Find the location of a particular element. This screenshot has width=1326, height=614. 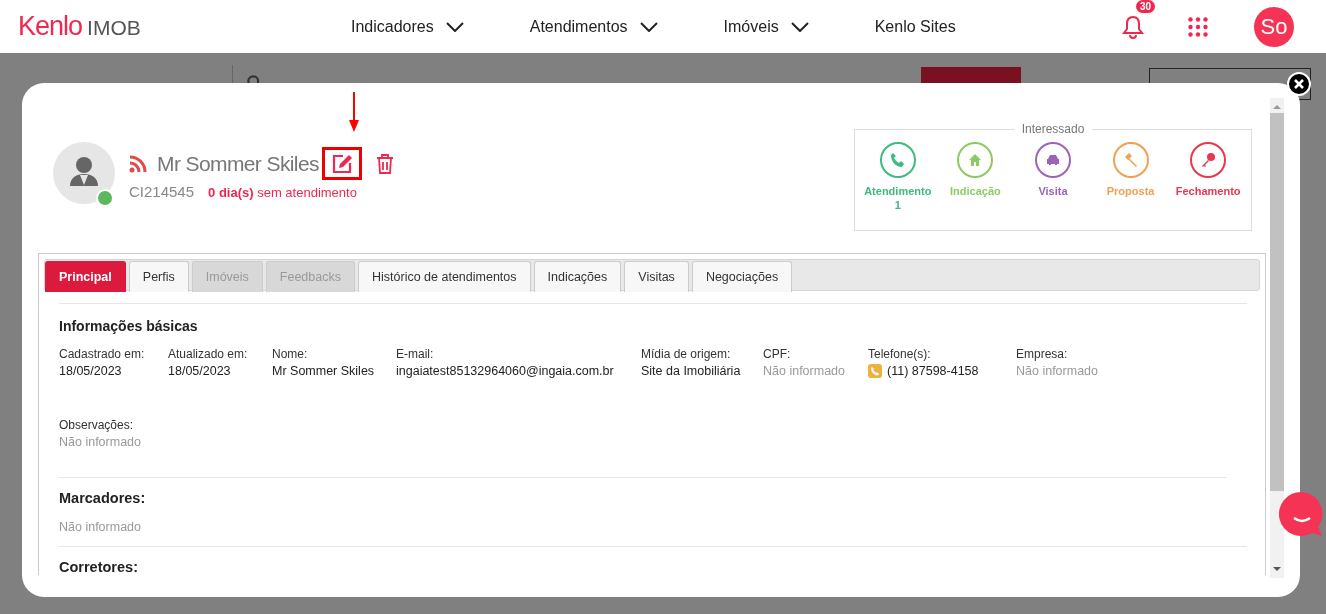

apps-grid-icon is located at coordinates (1198, 26).